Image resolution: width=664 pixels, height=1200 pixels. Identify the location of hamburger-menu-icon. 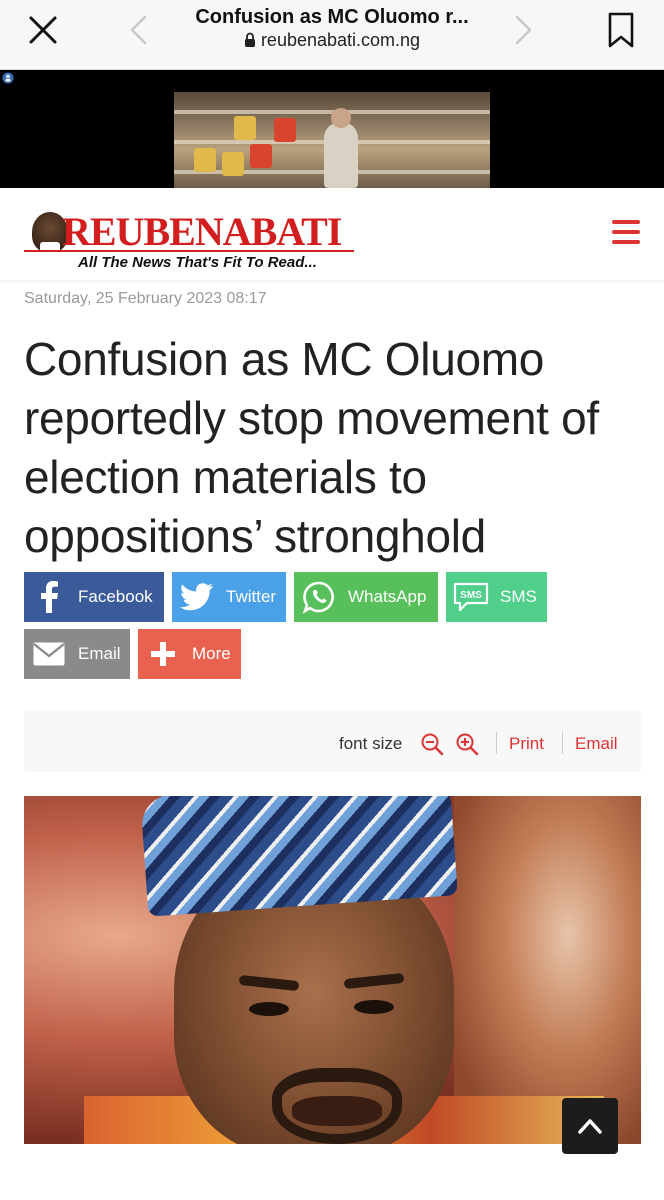
(627, 233).